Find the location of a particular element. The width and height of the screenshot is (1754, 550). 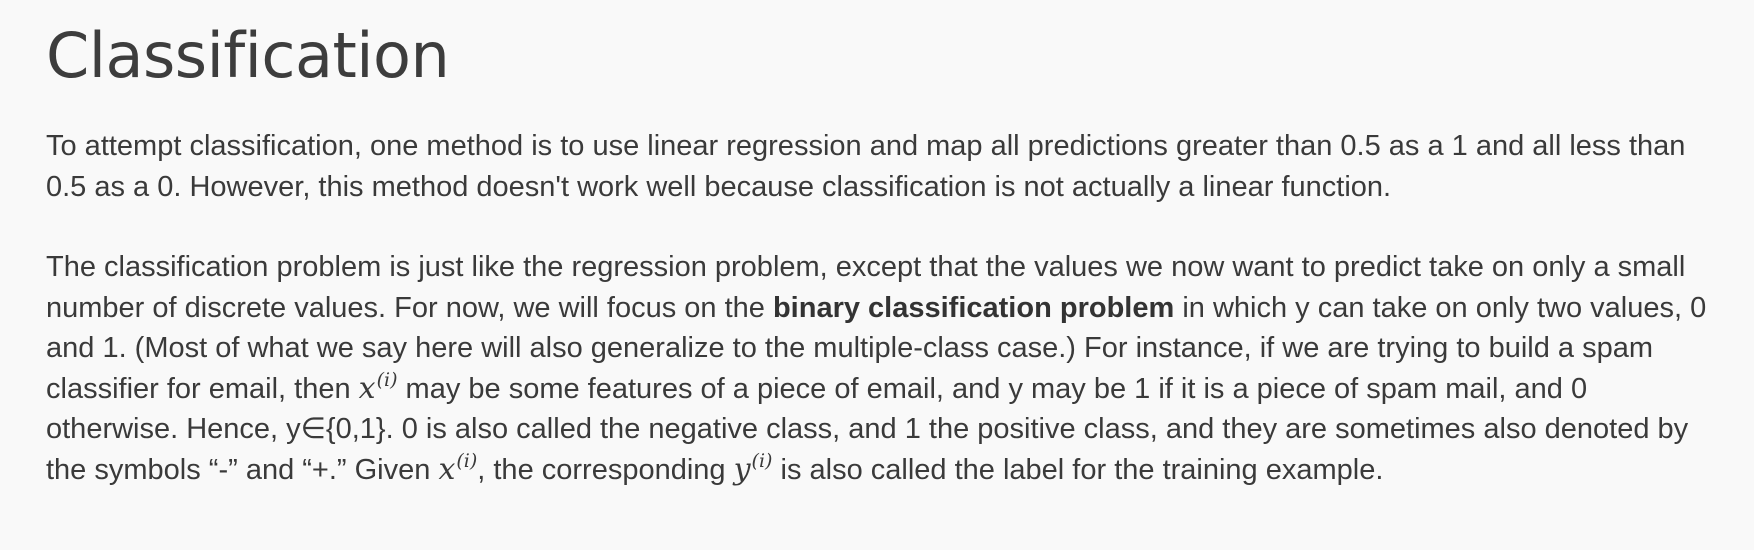

binary-classification-term: binary classification problem is located at coordinates (973, 307).